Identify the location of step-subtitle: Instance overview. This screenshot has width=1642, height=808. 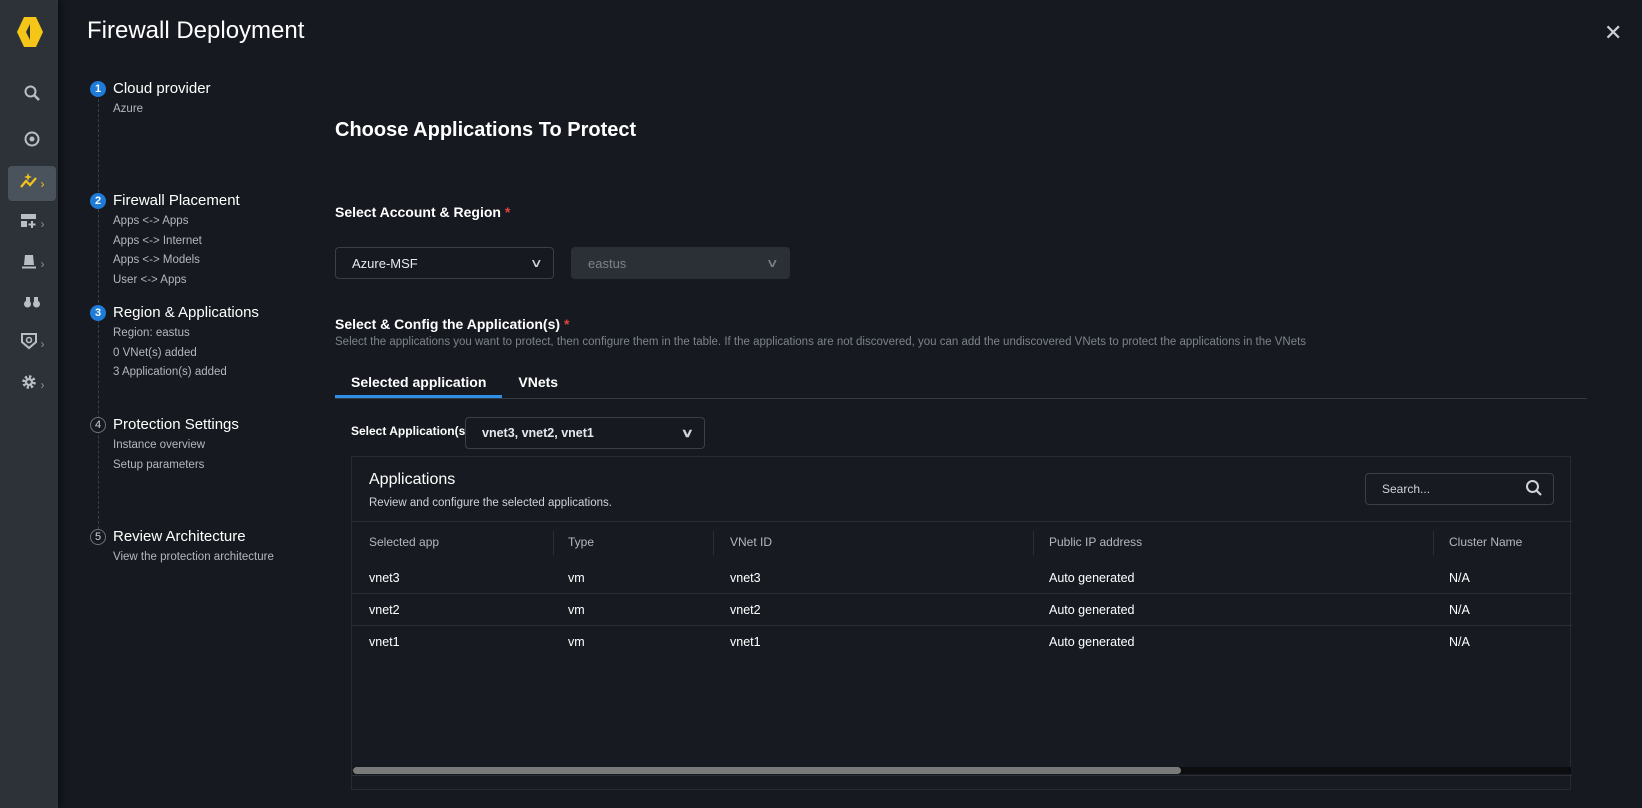
(159, 445).